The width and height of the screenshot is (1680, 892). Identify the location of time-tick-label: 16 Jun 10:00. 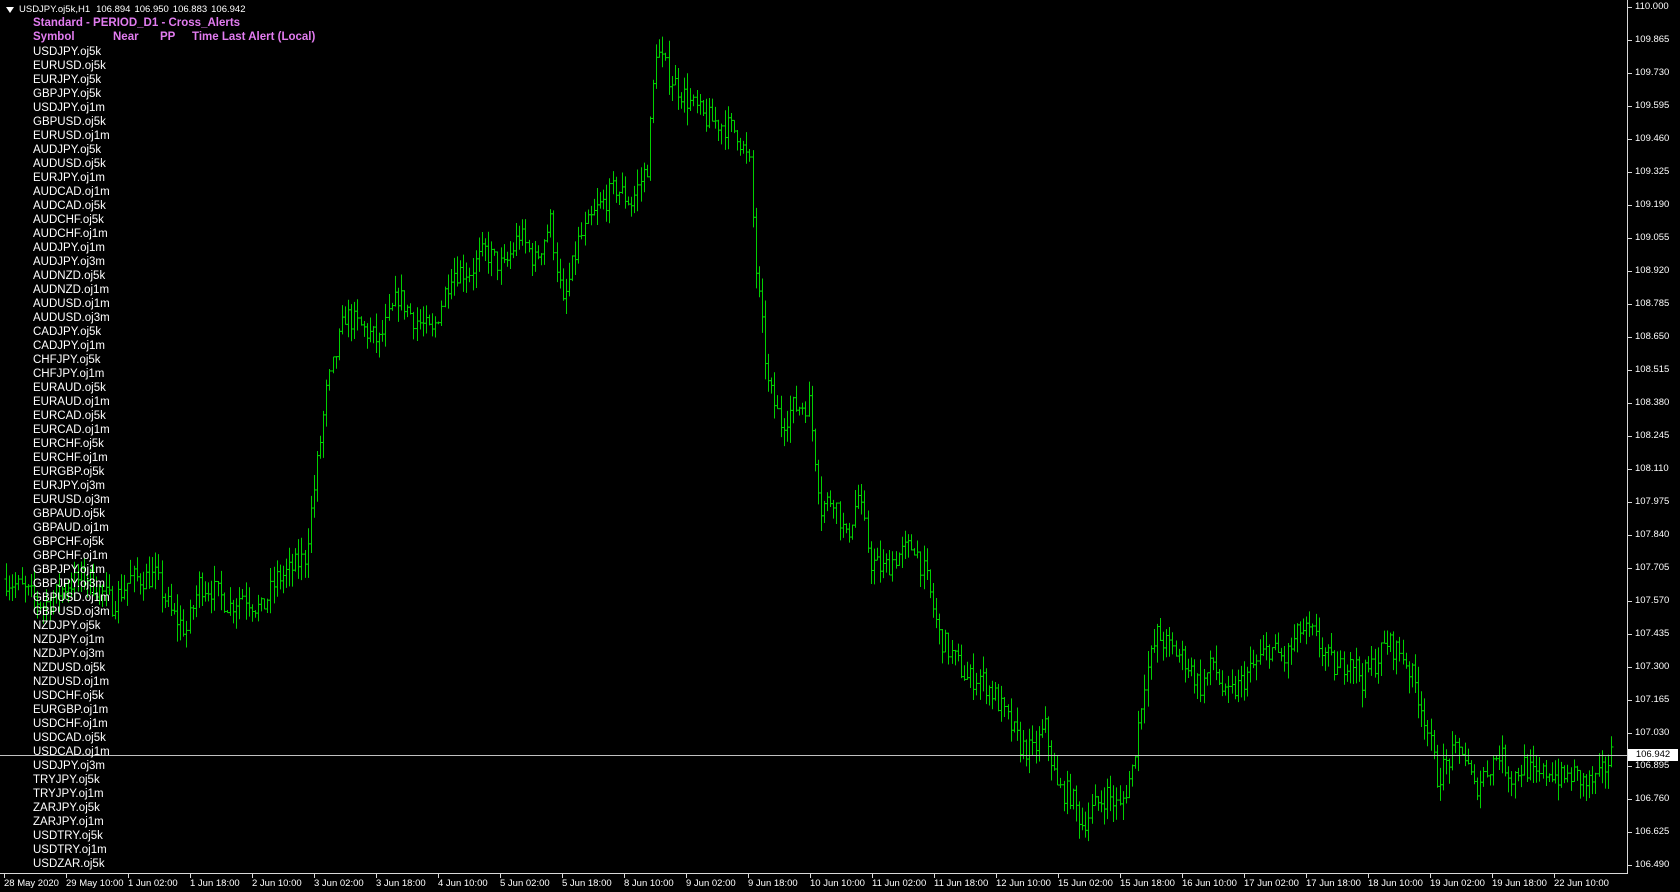
(1209, 883).